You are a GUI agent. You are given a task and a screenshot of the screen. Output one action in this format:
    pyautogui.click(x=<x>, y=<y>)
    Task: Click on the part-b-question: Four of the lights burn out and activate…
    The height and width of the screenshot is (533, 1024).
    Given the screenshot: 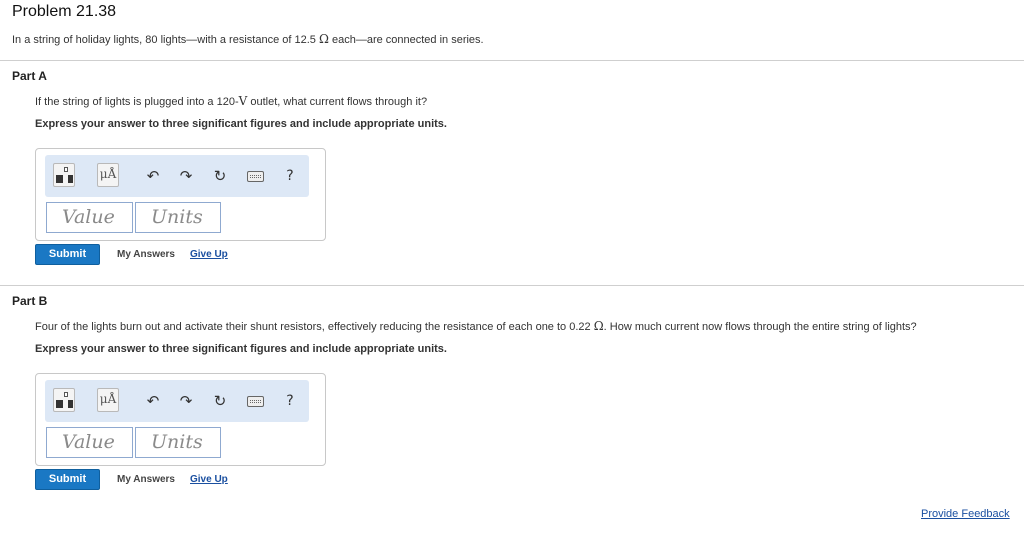 What is the action you would take?
    pyautogui.click(x=476, y=326)
    